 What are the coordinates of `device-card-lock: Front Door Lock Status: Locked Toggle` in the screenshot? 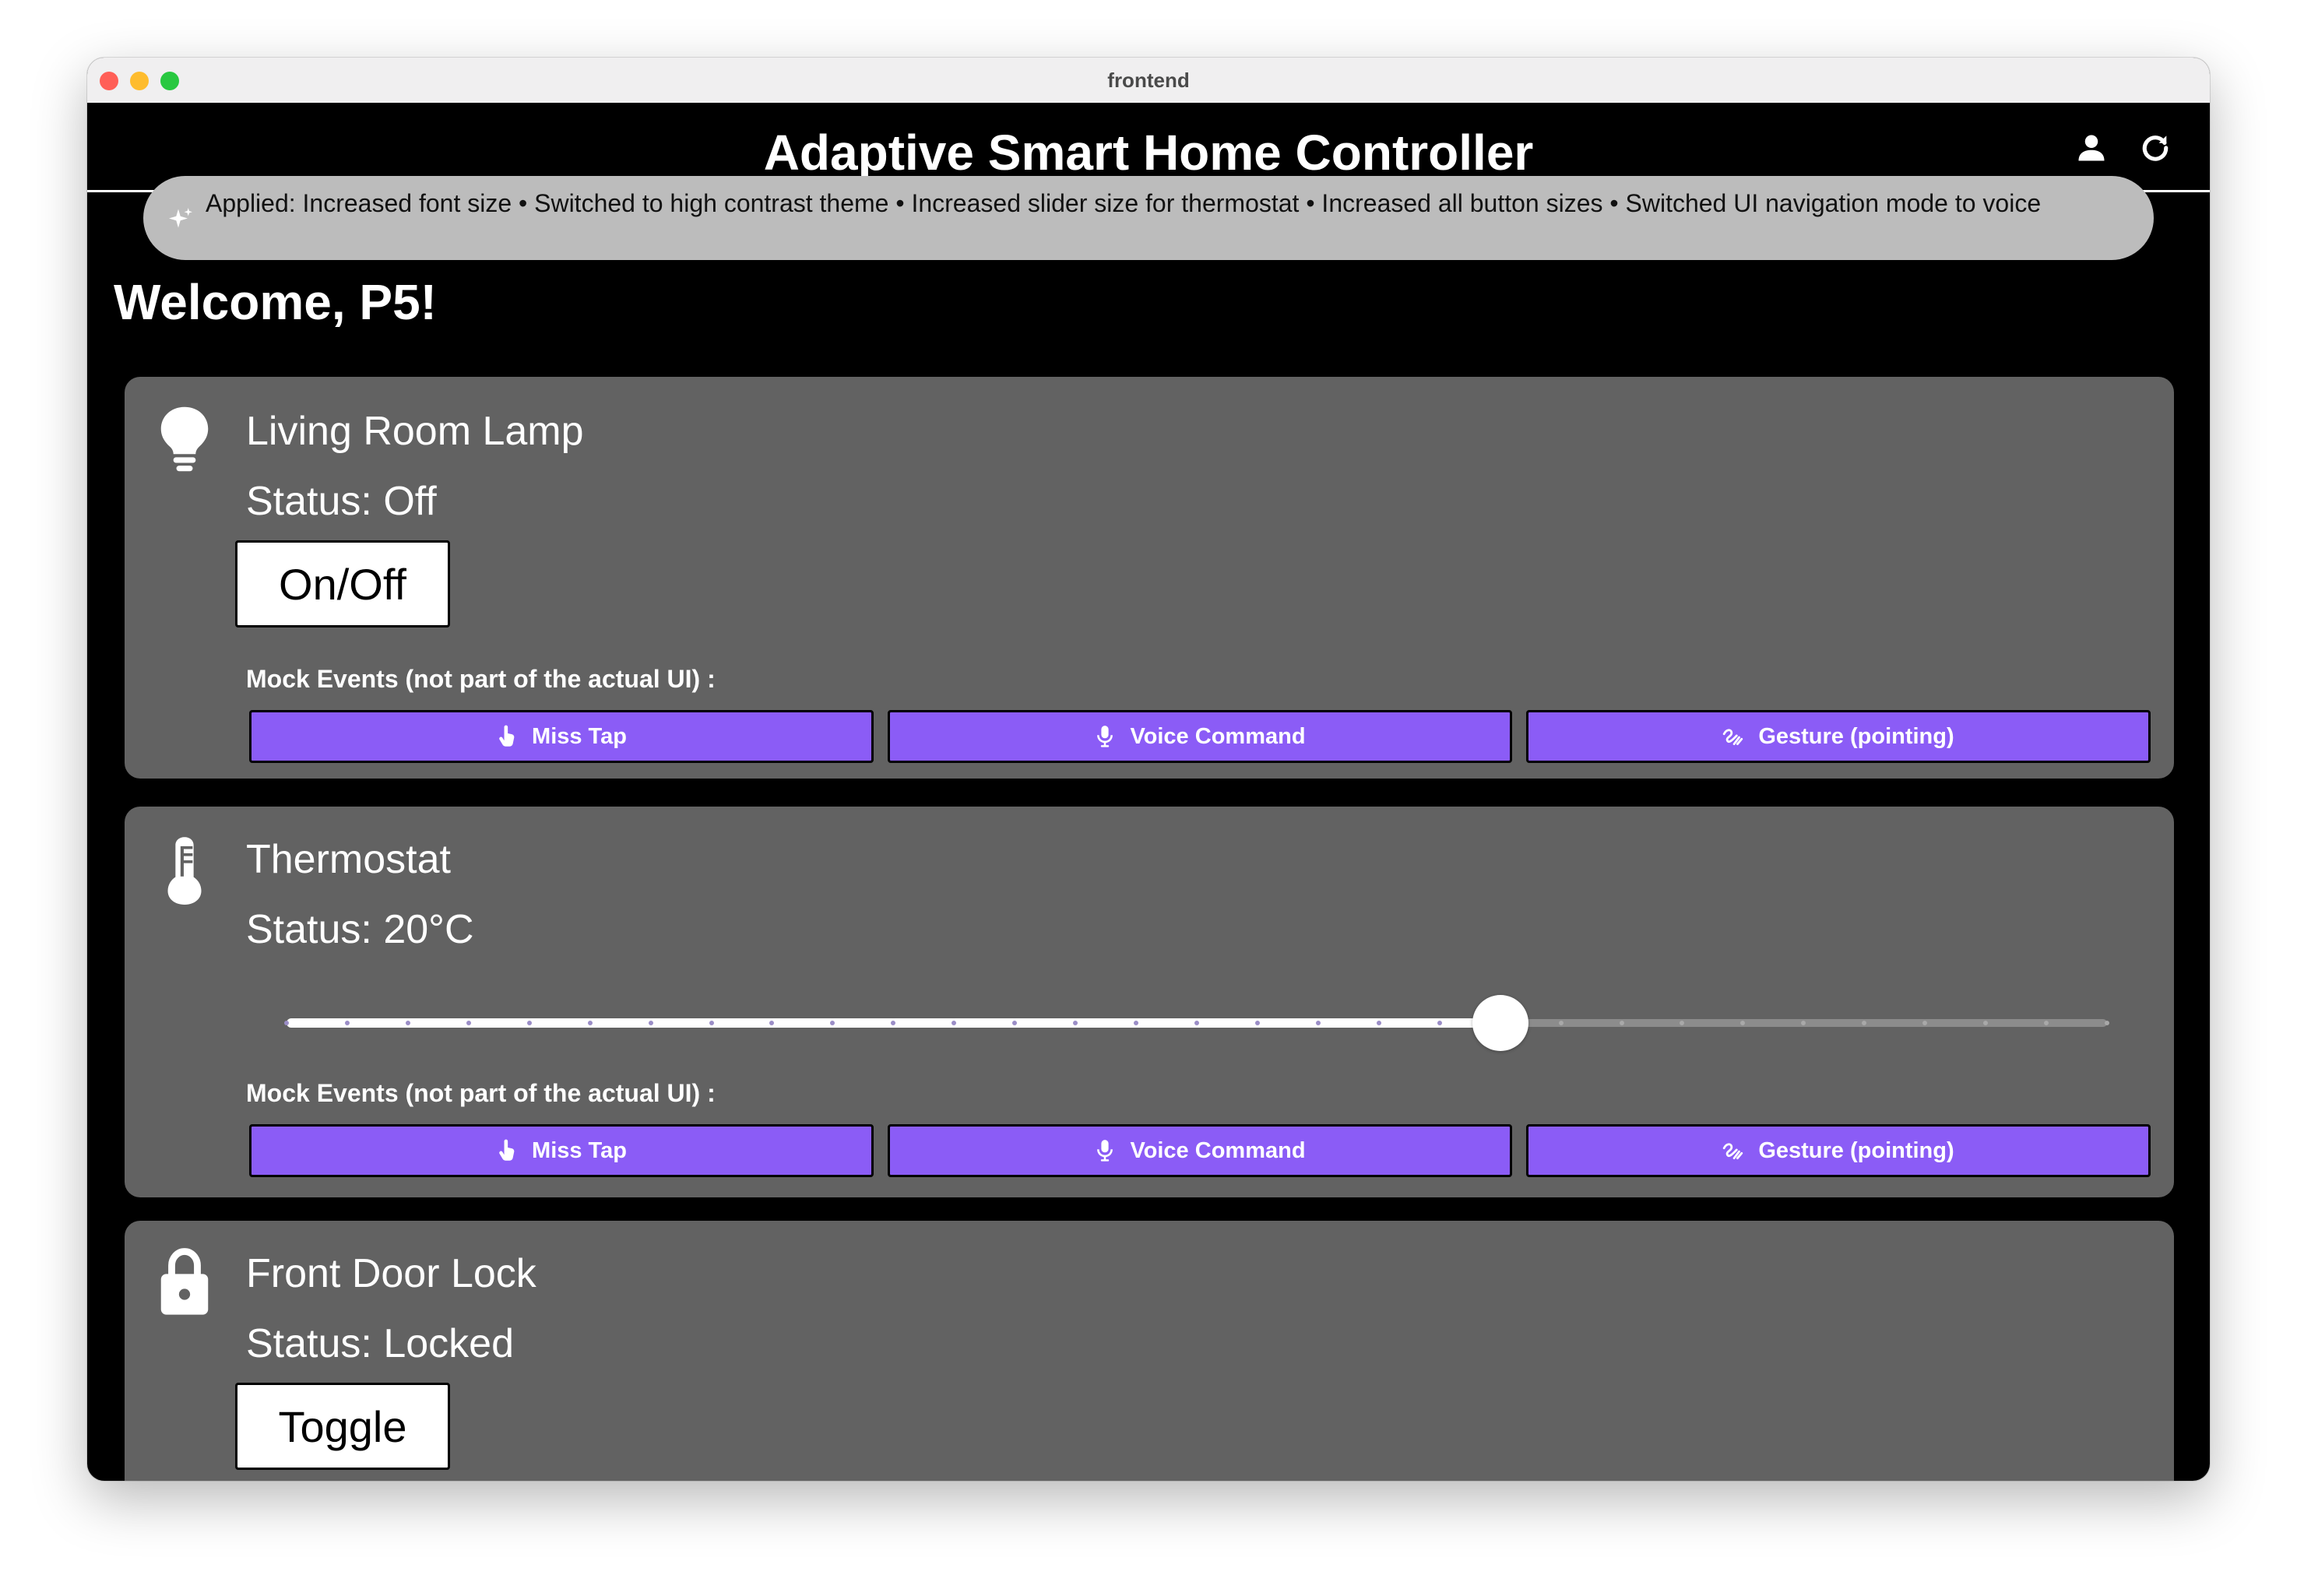 It's located at (1149, 1351).